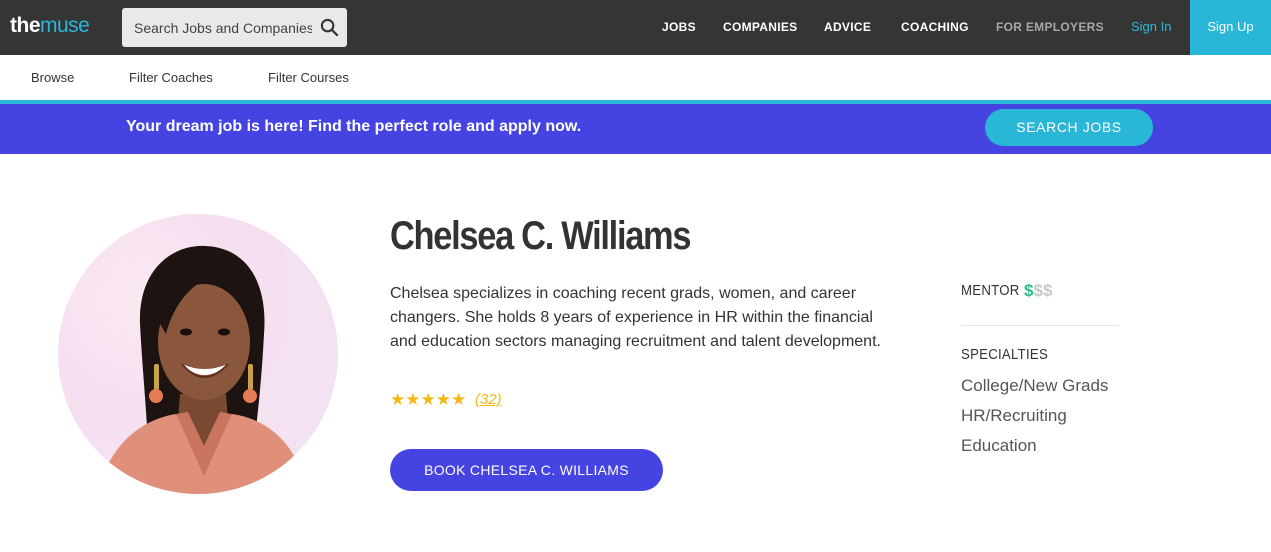 This screenshot has width=1271, height=552. I want to click on specialties-heading: SPECIALTIES, so click(1005, 354).